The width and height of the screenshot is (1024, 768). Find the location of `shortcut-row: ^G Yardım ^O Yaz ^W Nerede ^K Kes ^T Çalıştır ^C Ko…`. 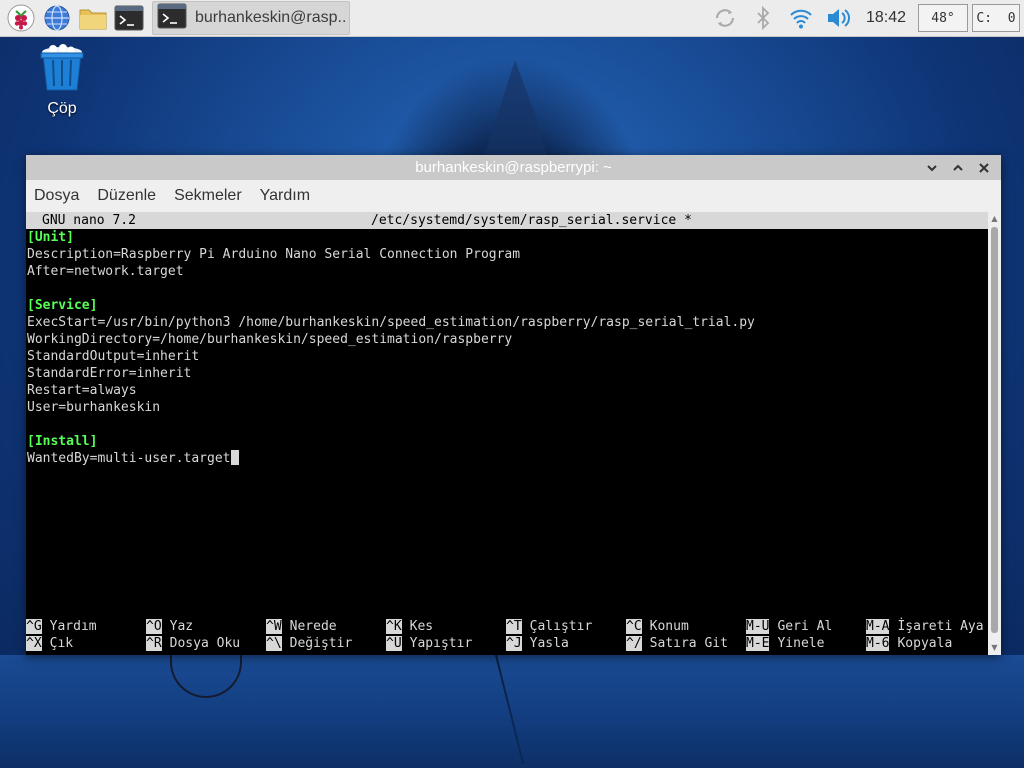

shortcut-row: ^G Yardım ^O Yaz ^W Nerede ^K Kes ^T Çalıştır ^C Ko… is located at coordinates (507, 626).